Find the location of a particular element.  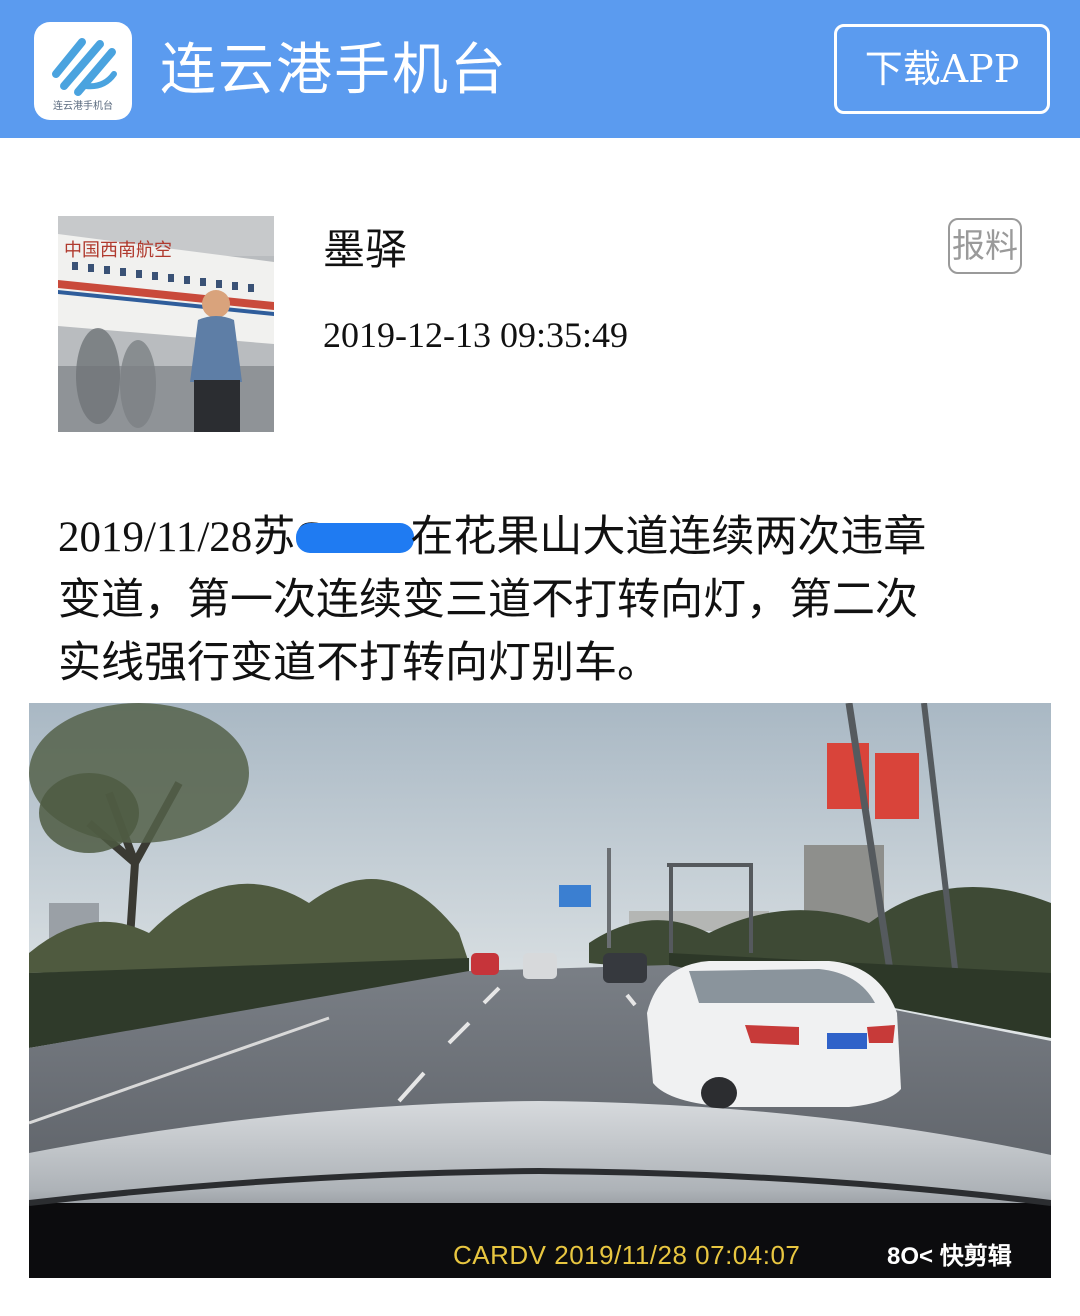

post-timestamp: 2019-12-13 09:35:49 is located at coordinates (475, 335).